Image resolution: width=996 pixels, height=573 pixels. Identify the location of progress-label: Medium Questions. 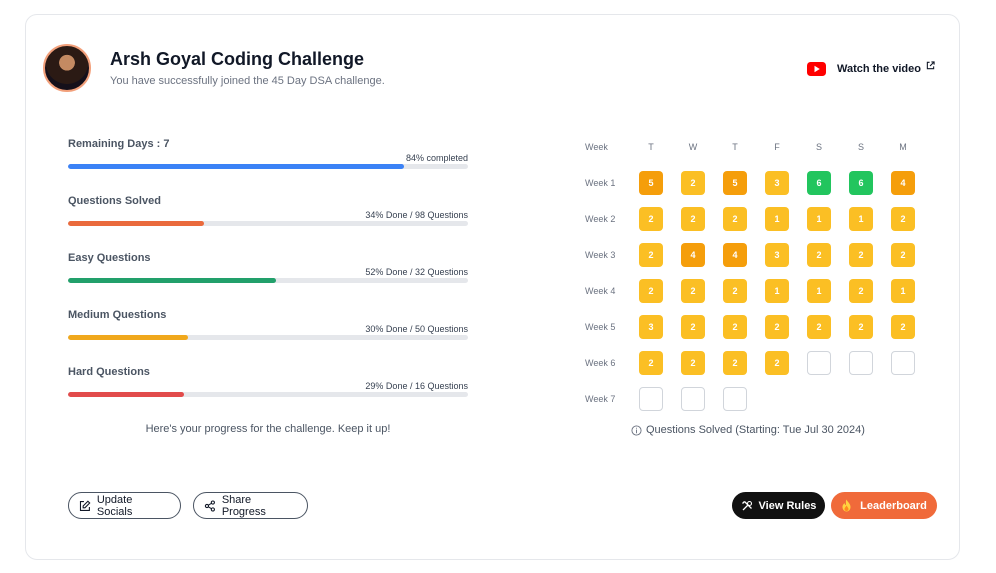
(117, 315).